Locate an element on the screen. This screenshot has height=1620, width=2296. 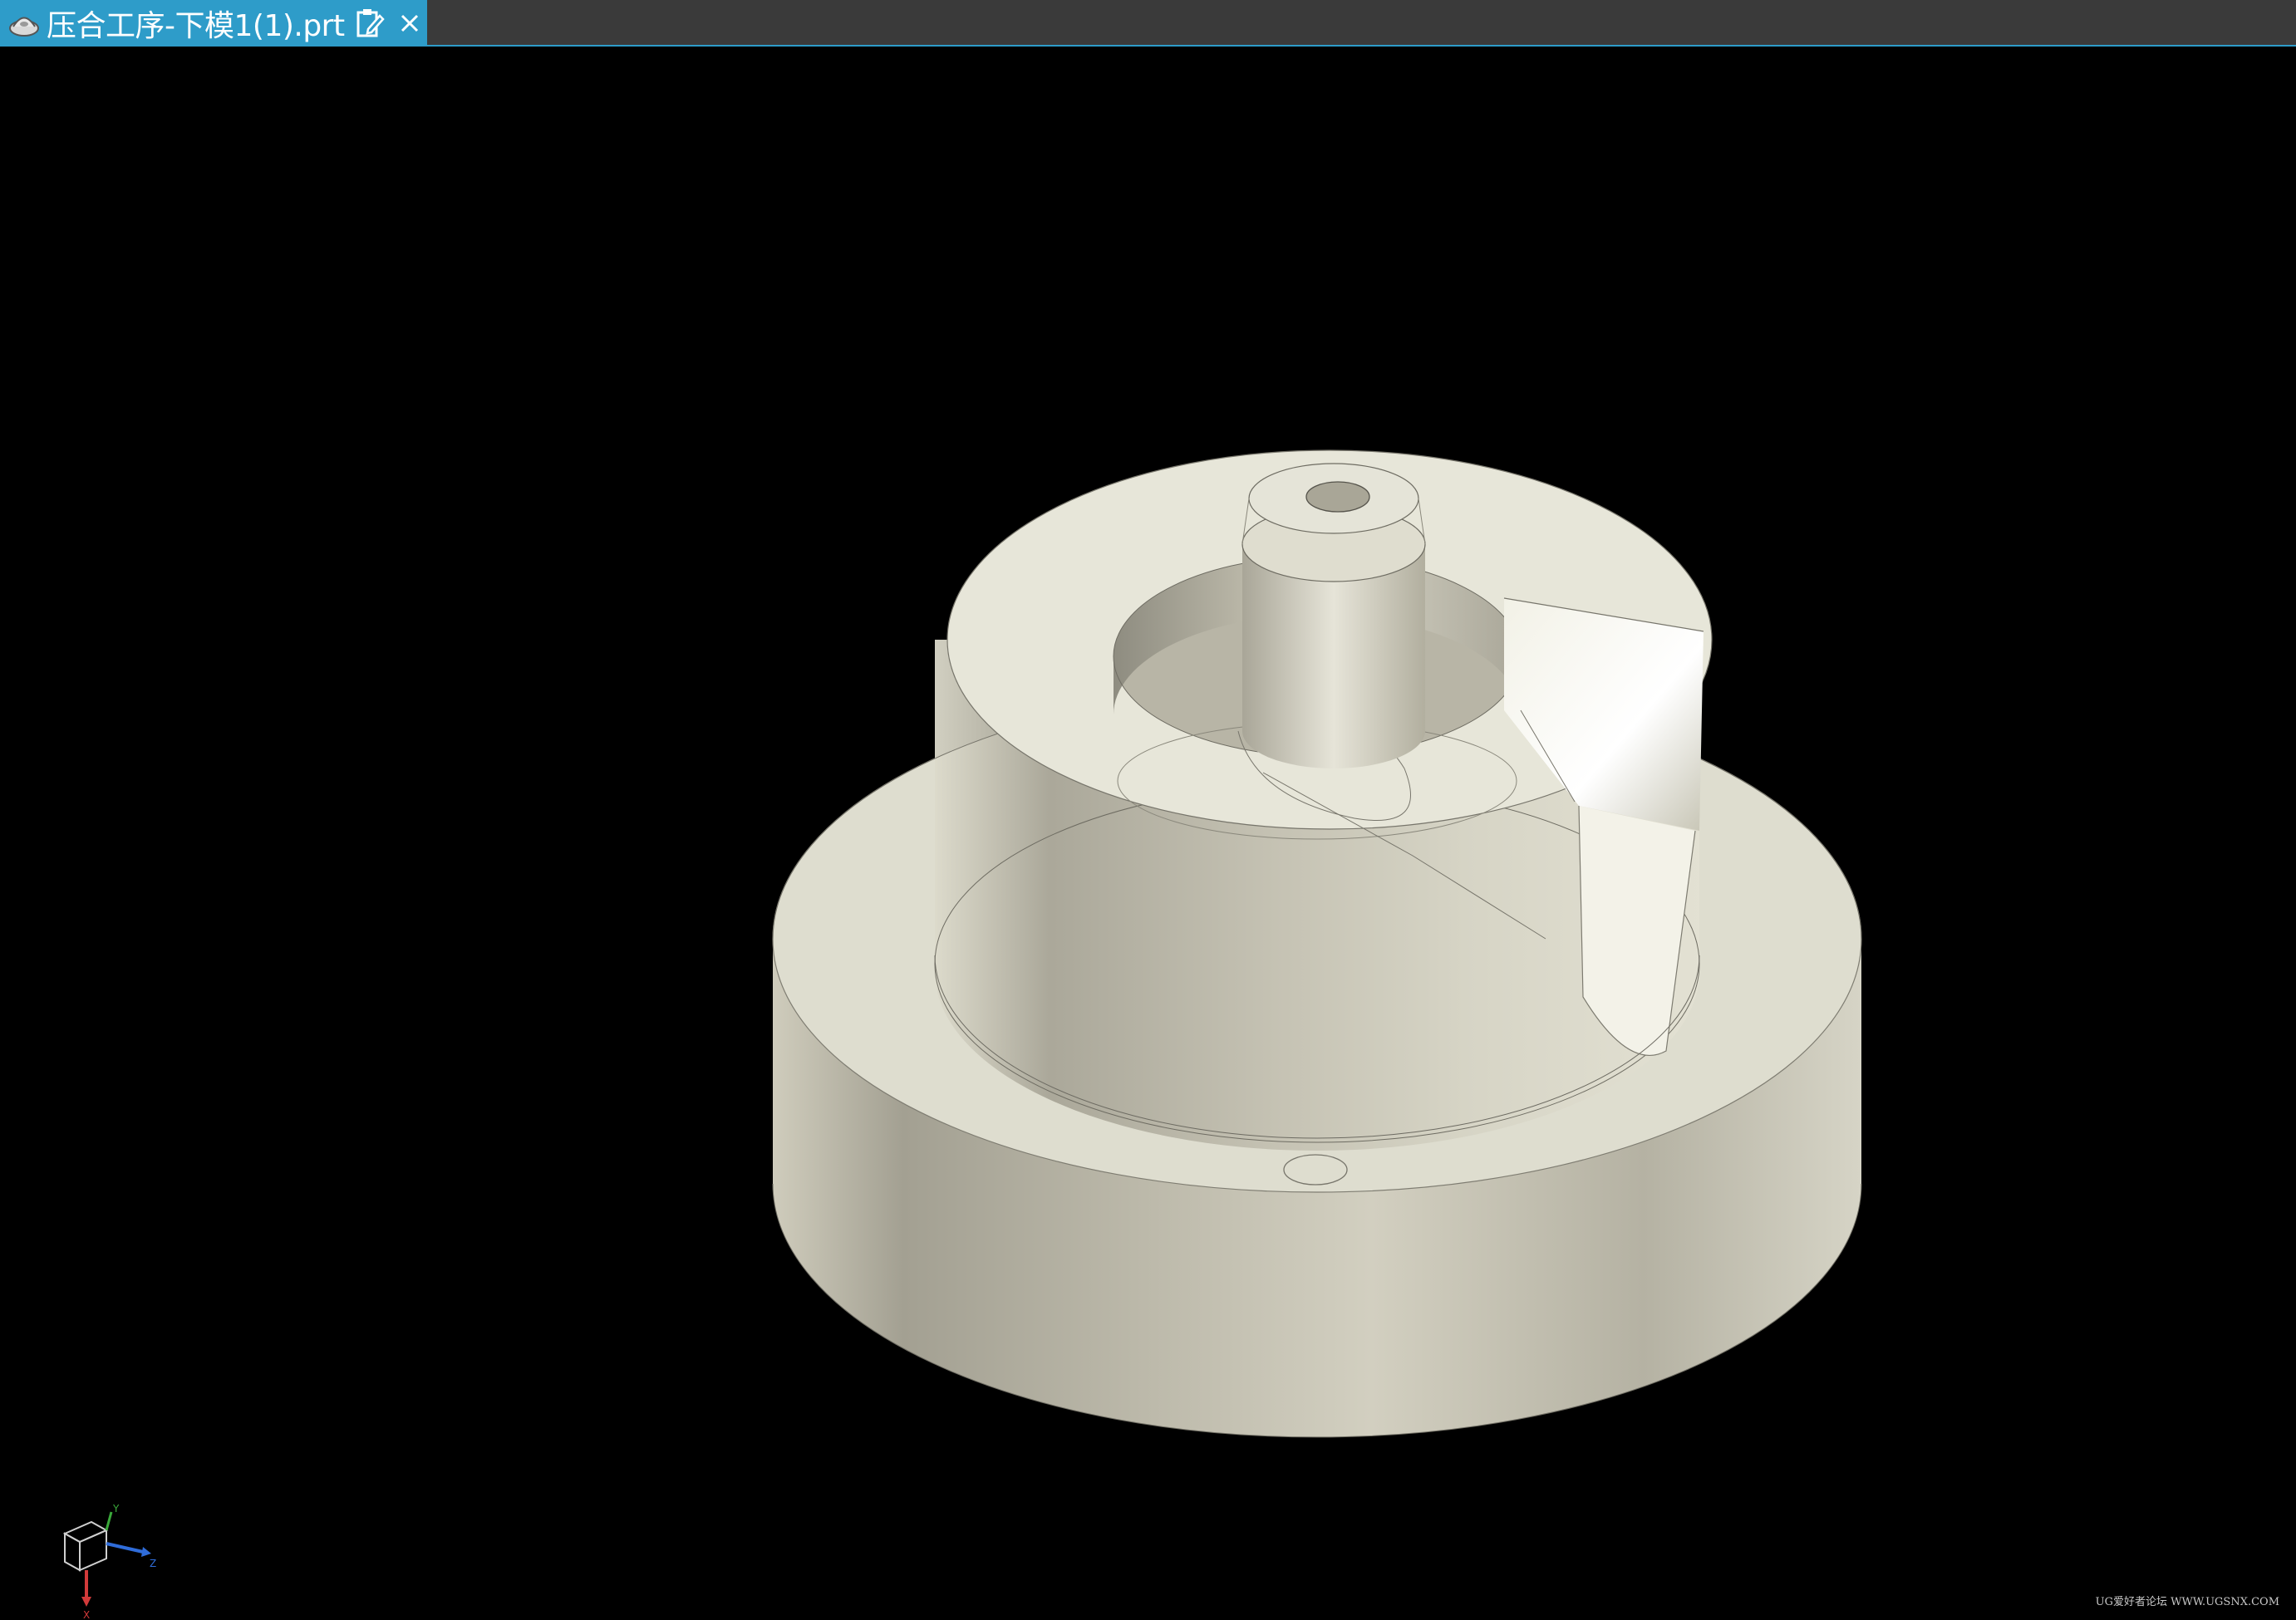
part-file-icon is located at coordinates (24, 23).